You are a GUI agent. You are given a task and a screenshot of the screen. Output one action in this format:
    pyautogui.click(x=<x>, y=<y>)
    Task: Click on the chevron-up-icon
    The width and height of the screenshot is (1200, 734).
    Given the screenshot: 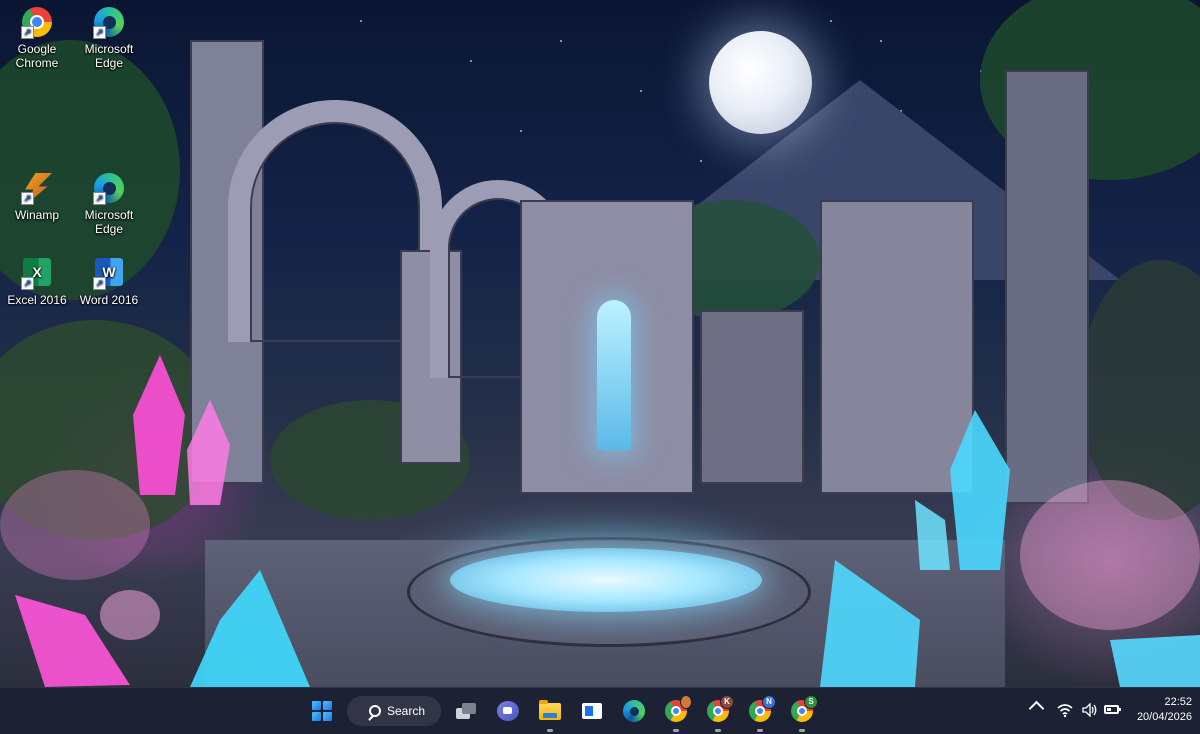 What is the action you would take?
    pyautogui.click(x=1036, y=708)
    